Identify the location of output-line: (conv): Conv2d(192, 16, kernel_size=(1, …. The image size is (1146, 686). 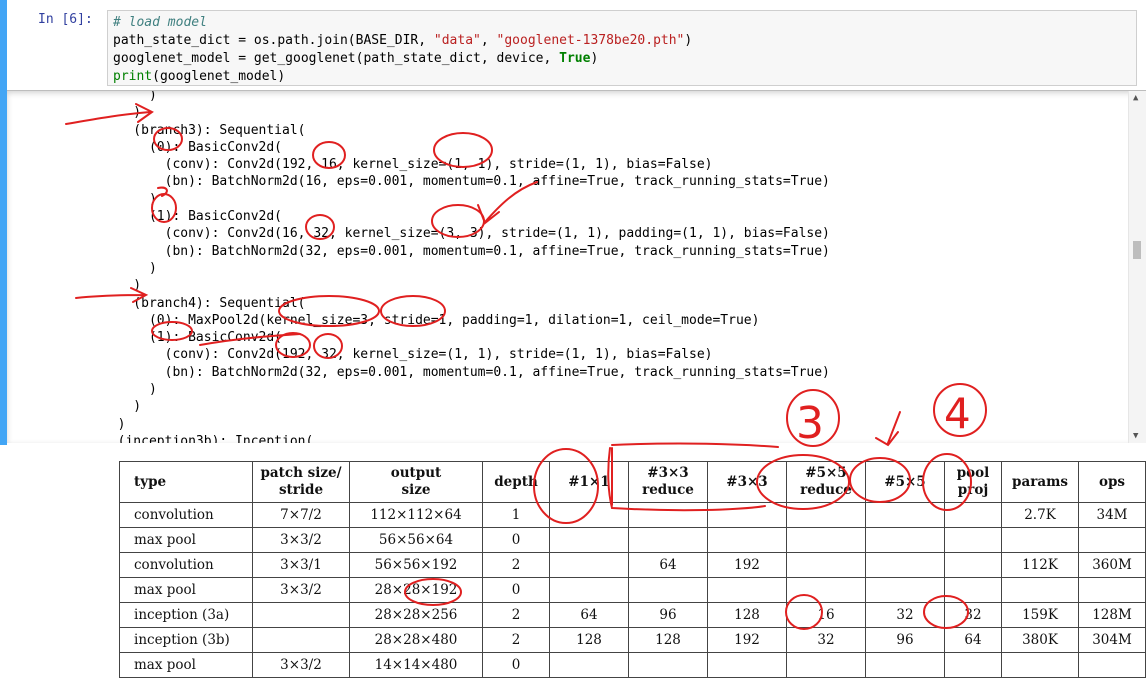
(407, 165).